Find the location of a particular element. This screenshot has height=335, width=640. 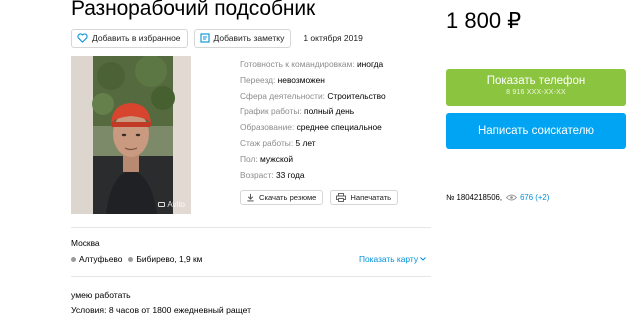

detail-value: полный день is located at coordinates (329, 111).